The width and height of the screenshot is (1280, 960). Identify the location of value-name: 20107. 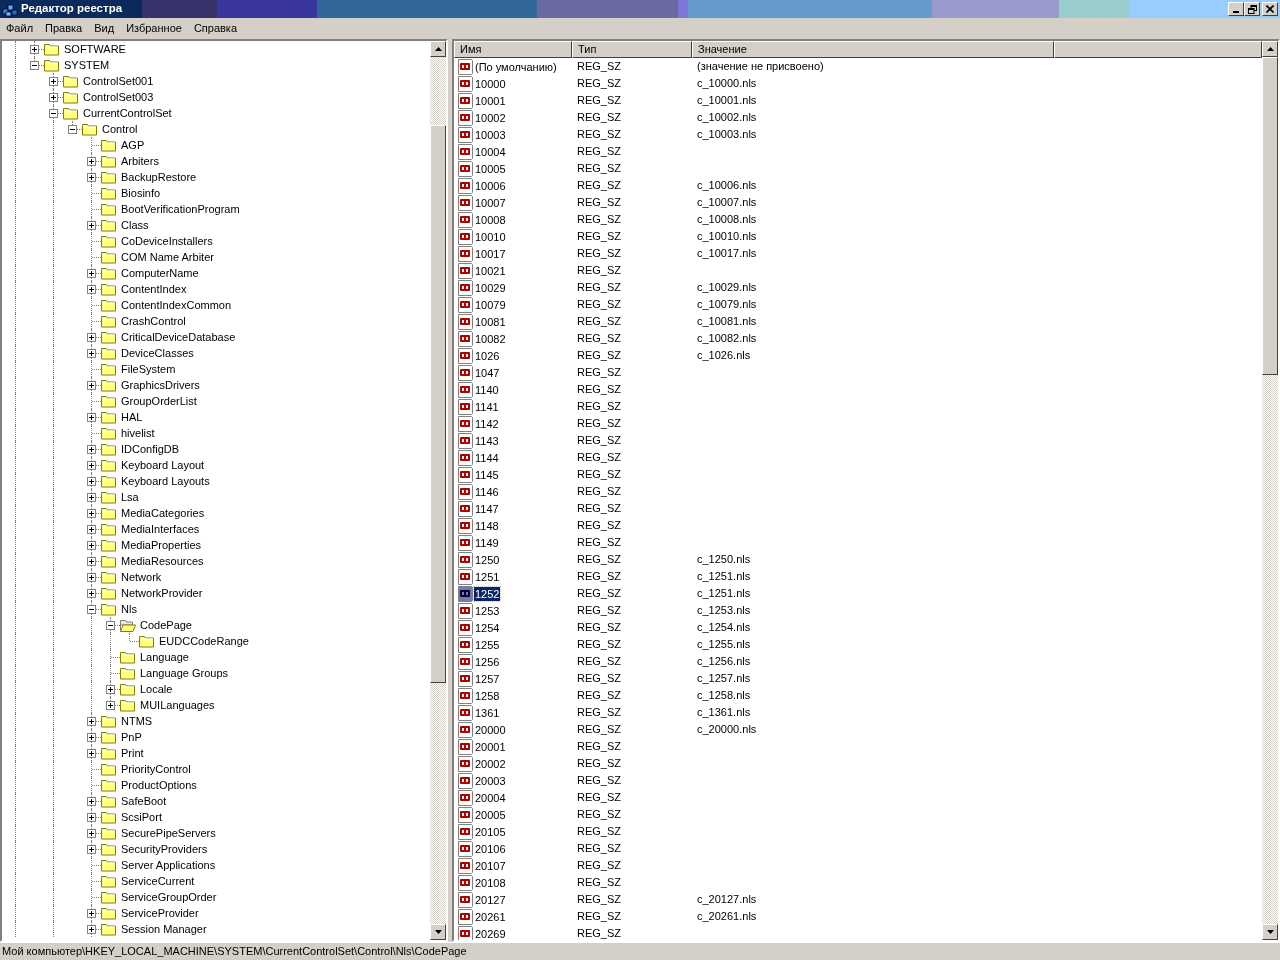
(490, 865).